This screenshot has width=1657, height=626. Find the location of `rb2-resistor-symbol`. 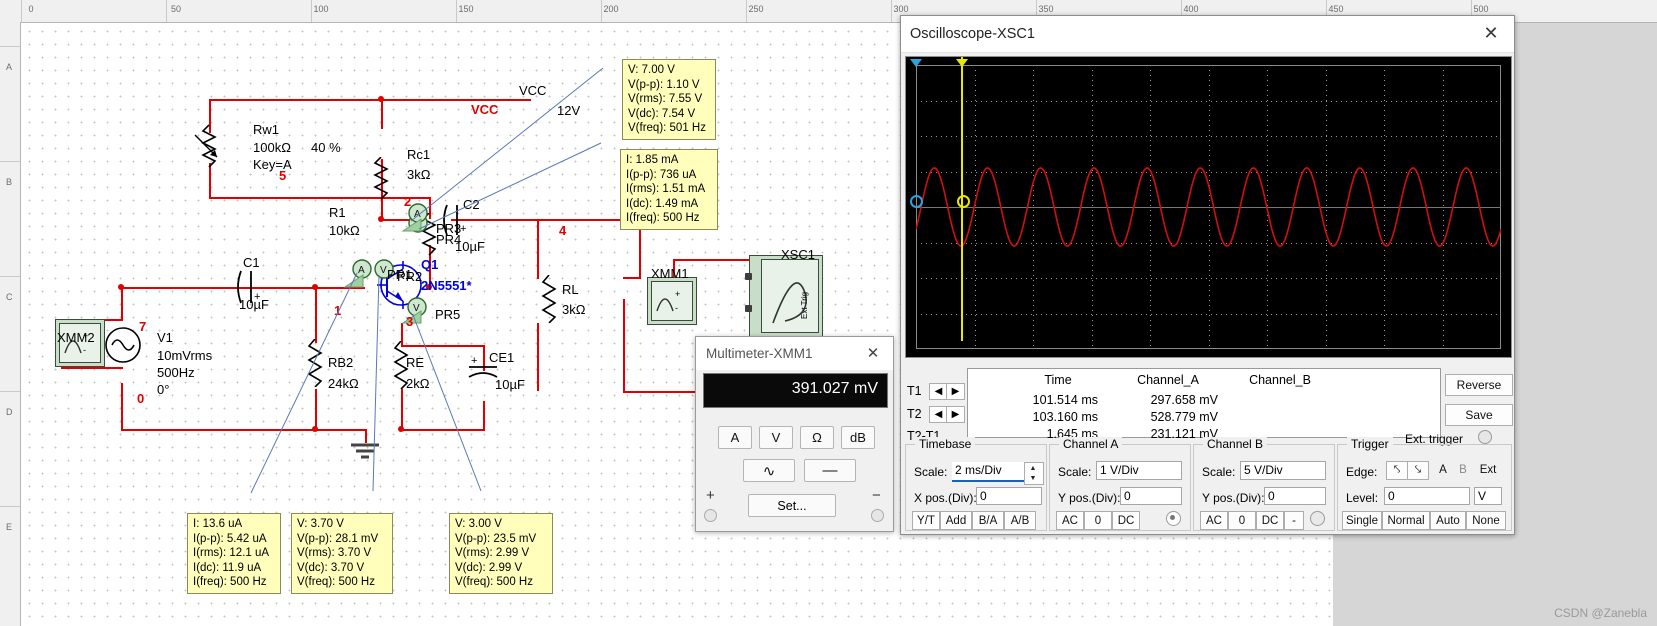

rb2-resistor-symbol is located at coordinates (316, 363).